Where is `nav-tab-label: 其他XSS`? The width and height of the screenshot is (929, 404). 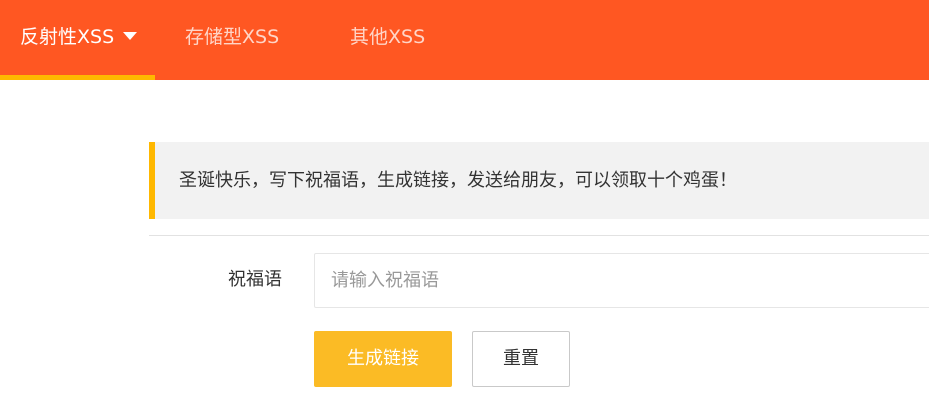
nav-tab-label: 其他XSS is located at coordinates (388, 37).